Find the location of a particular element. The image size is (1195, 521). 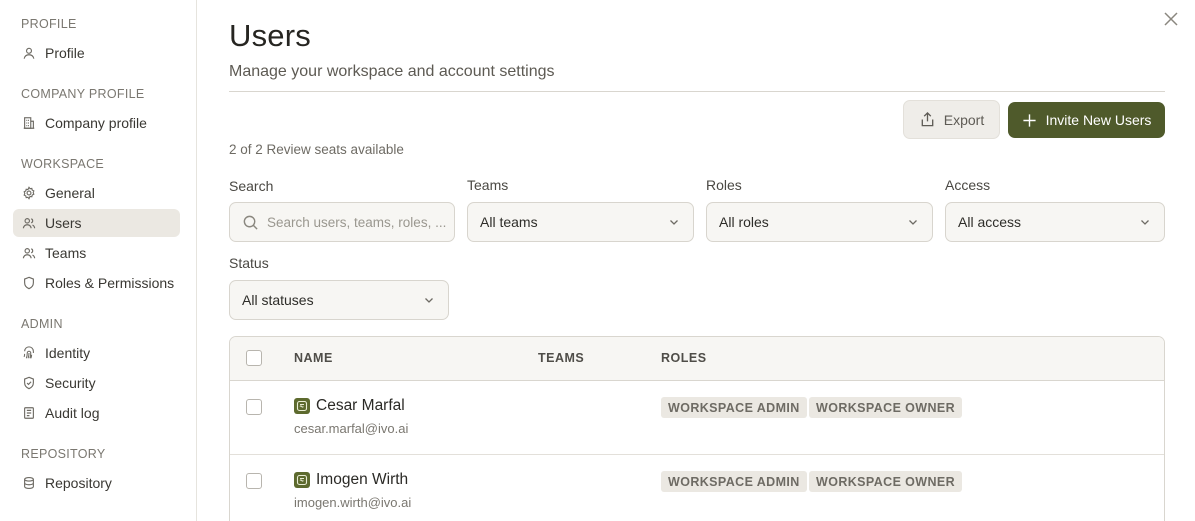

sidebar-item-general: General is located at coordinates (96, 193).